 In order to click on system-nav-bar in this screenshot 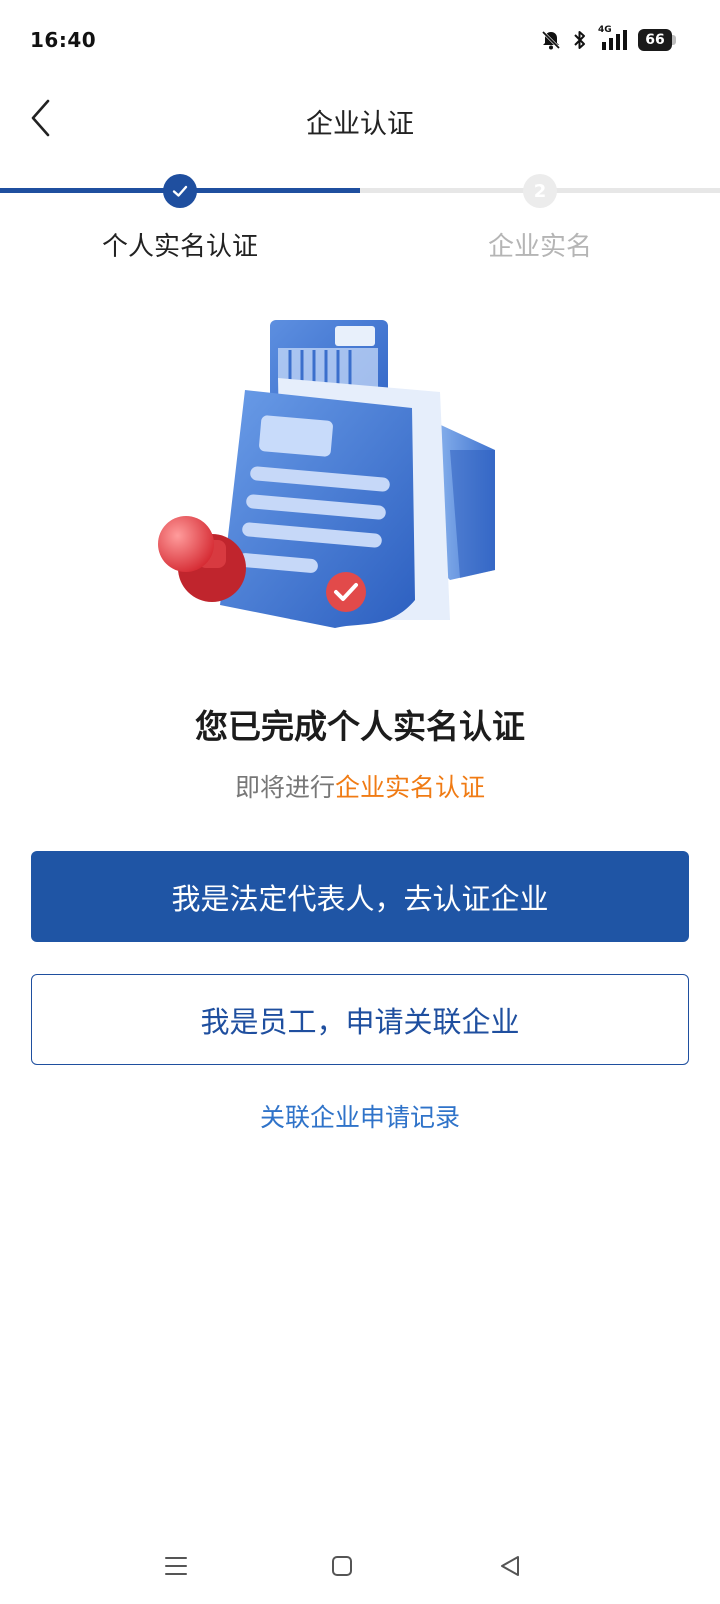, I will do `click(360, 1564)`.